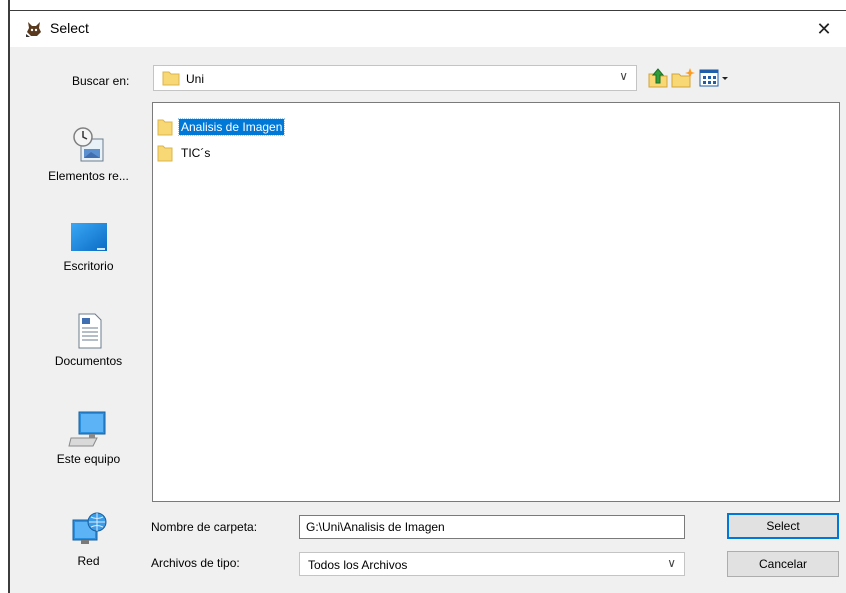 The width and height of the screenshot is (846, 593). What do you see at coordinates (88, 237) in the screenshot?
I see `desktop-icon` at bounding box center [88, 237].